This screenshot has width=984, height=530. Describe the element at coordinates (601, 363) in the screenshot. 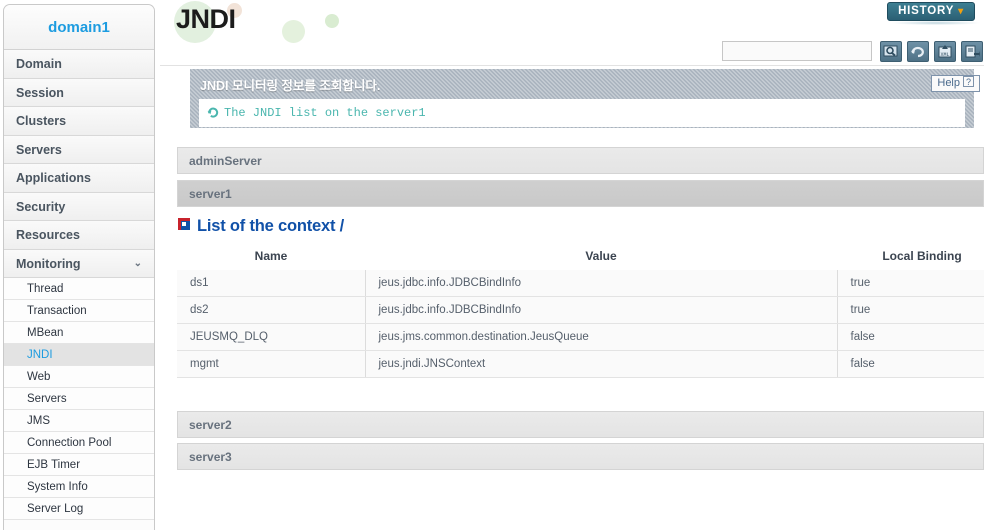

I see `cell-value: jeus.jndi.JNSContext` at that location.